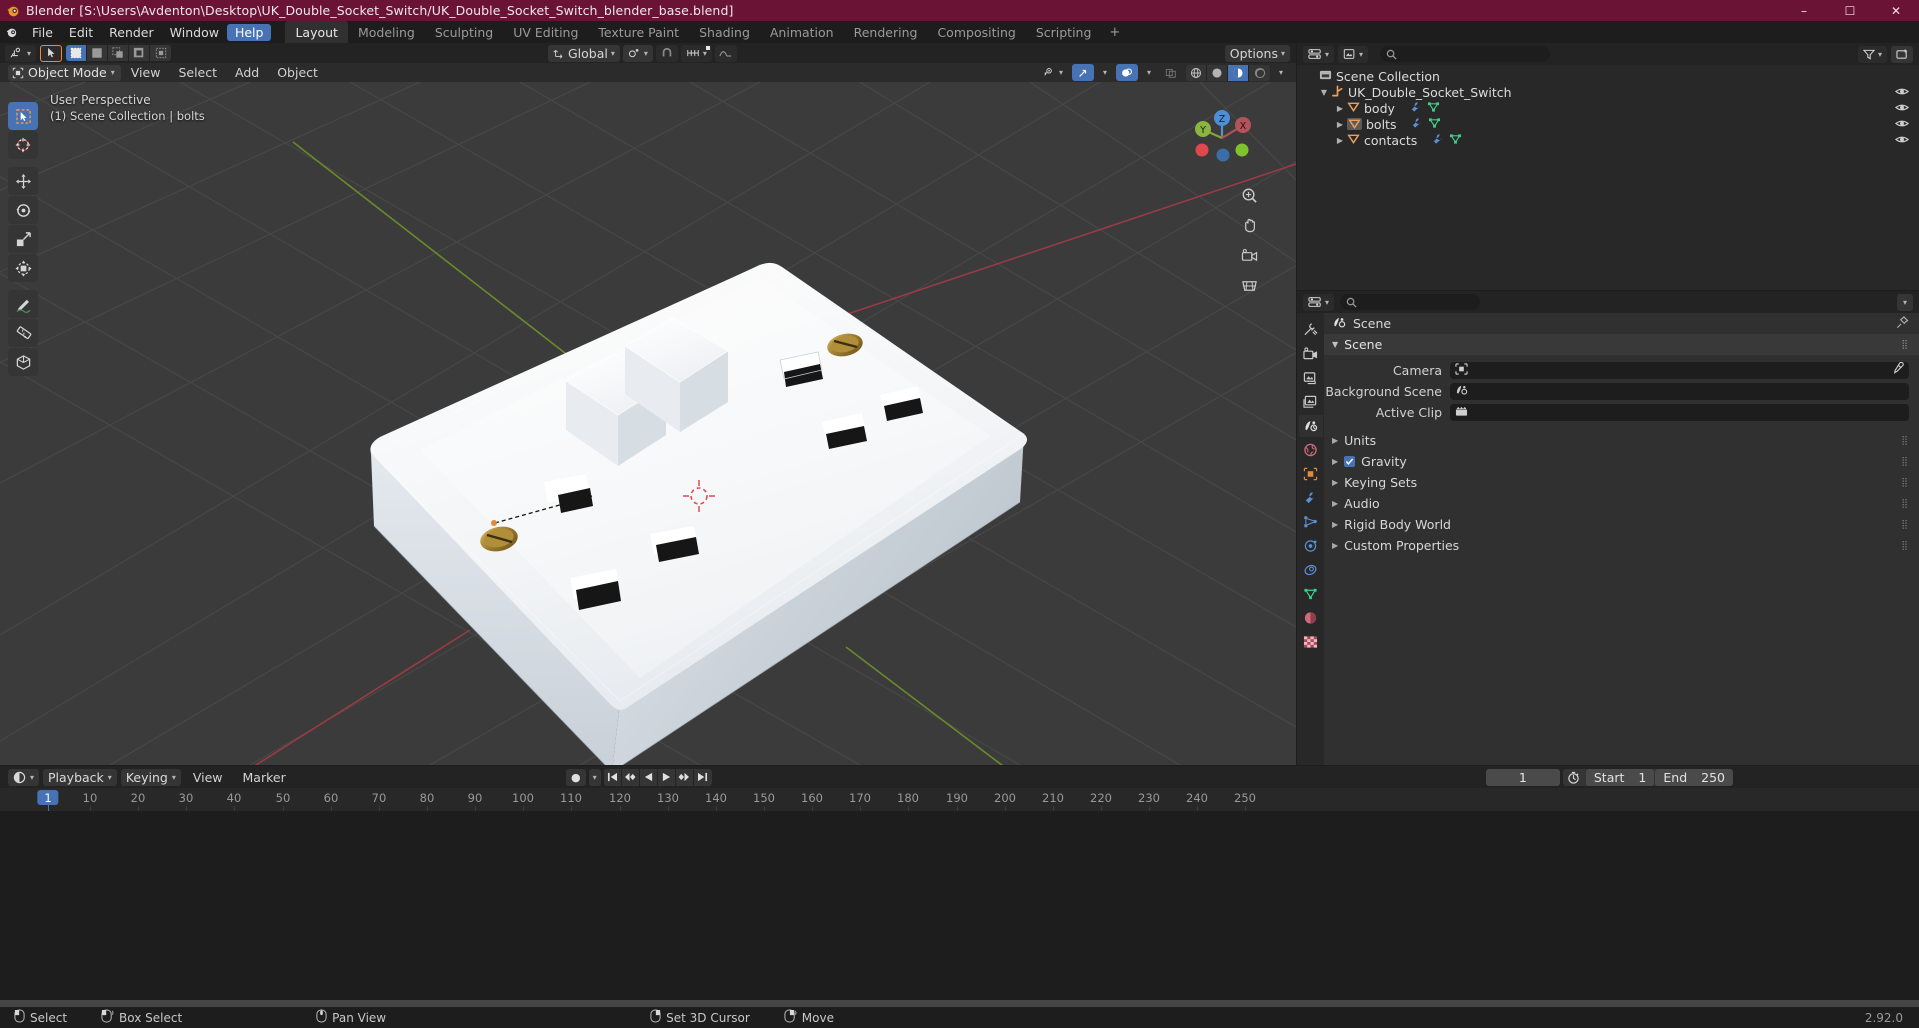 Image resolution: width=1919 pixels, height=1028 pixels. Describe the element at coordinates (1679, 391) in the screenshot. I see `background-scene-field` at that location.